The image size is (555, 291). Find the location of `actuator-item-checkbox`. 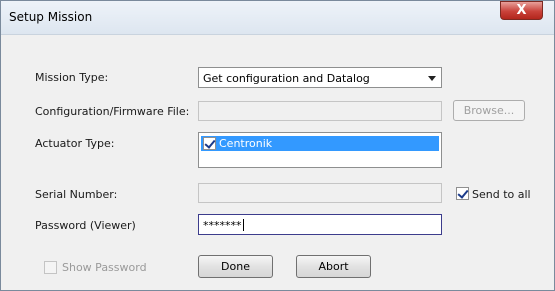

actuator-item-checkbox is located at coordinates (209, 143).